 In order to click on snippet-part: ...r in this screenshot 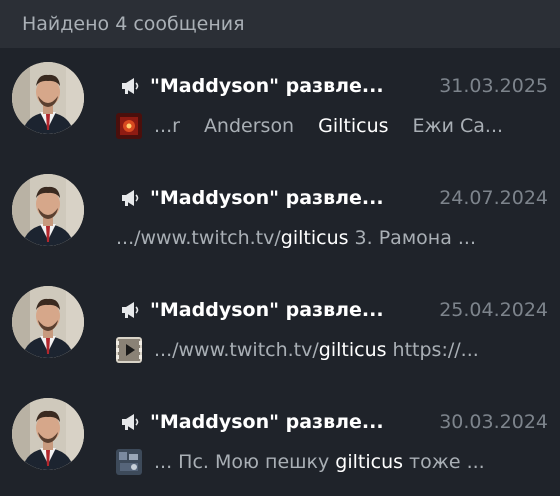, I will do `click(167, 126)`.